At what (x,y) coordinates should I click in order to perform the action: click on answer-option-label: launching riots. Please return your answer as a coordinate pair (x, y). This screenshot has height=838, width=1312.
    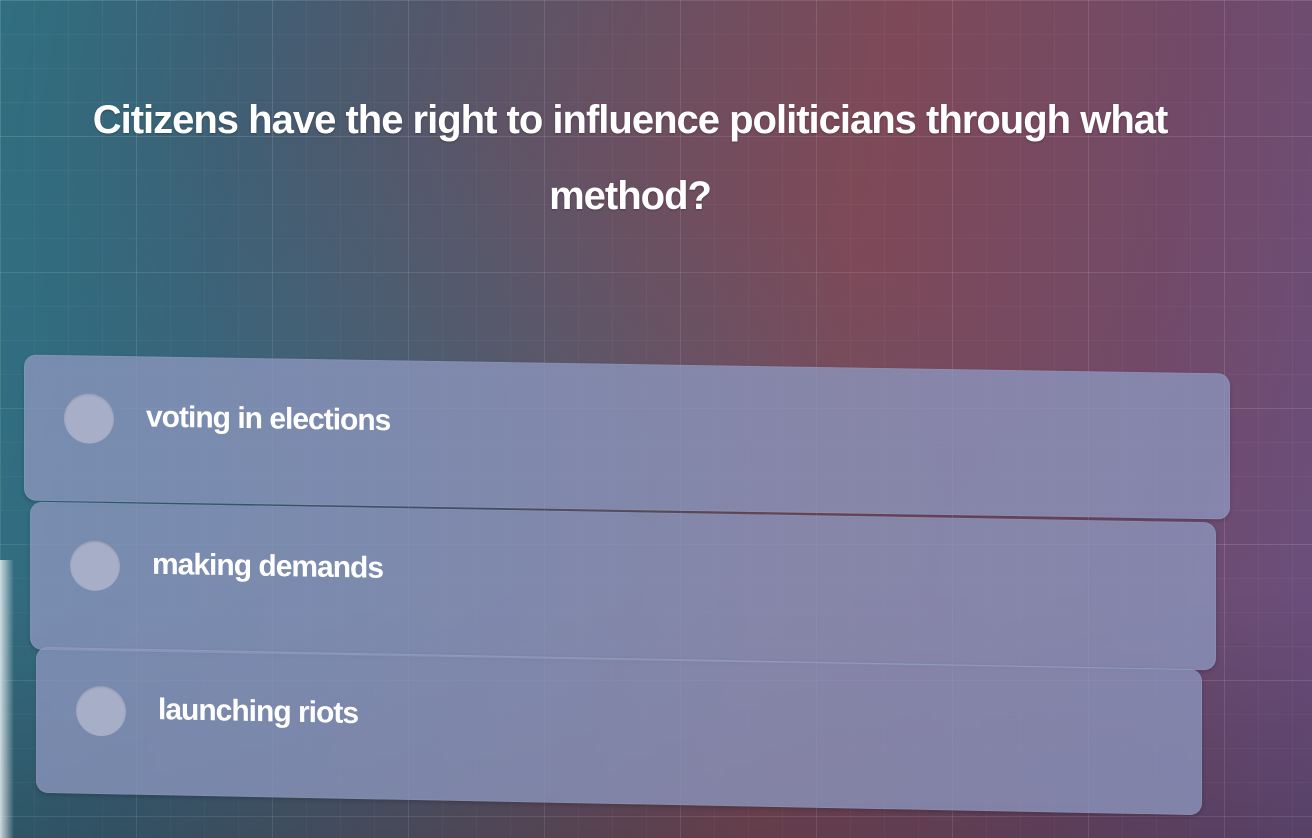
    Looking at the image, I should click on (258, 711).